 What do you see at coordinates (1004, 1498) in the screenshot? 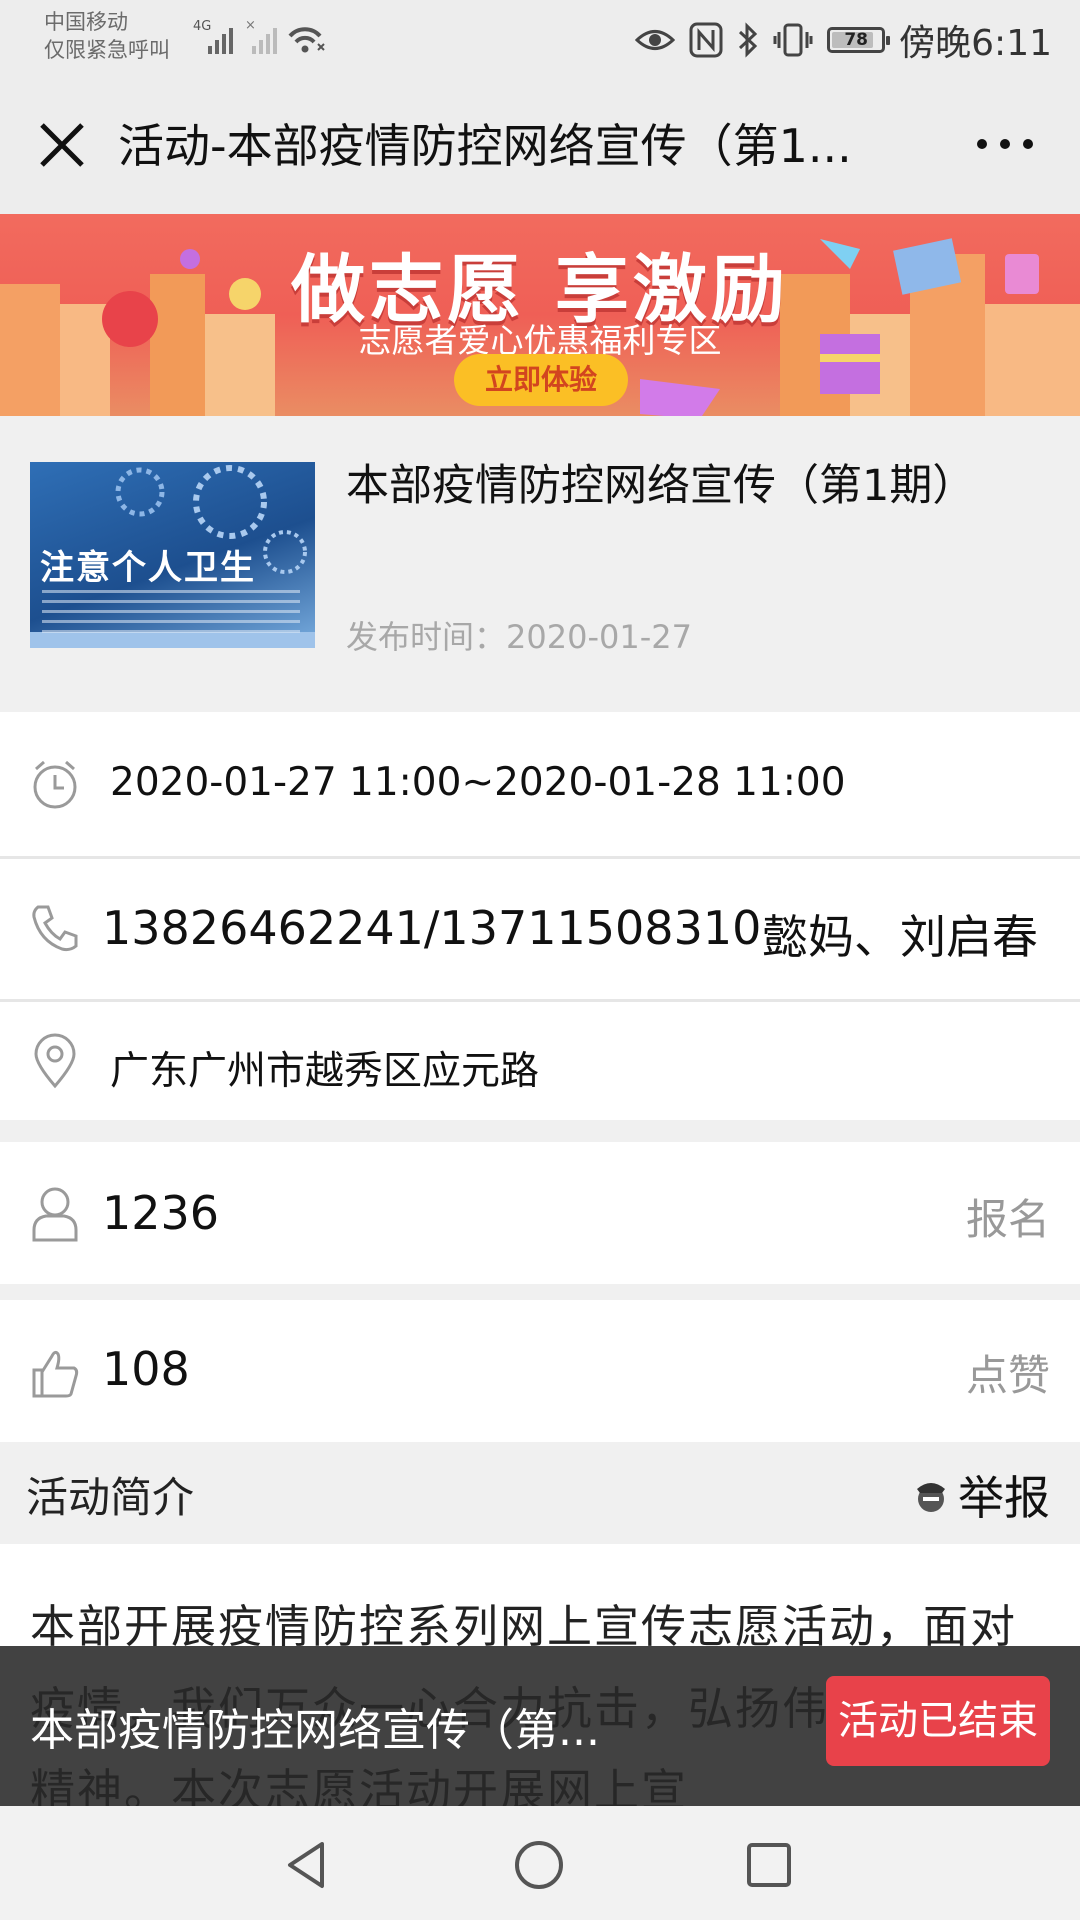
I see `report-label: 举报` at bounding box center [1004, 1498].